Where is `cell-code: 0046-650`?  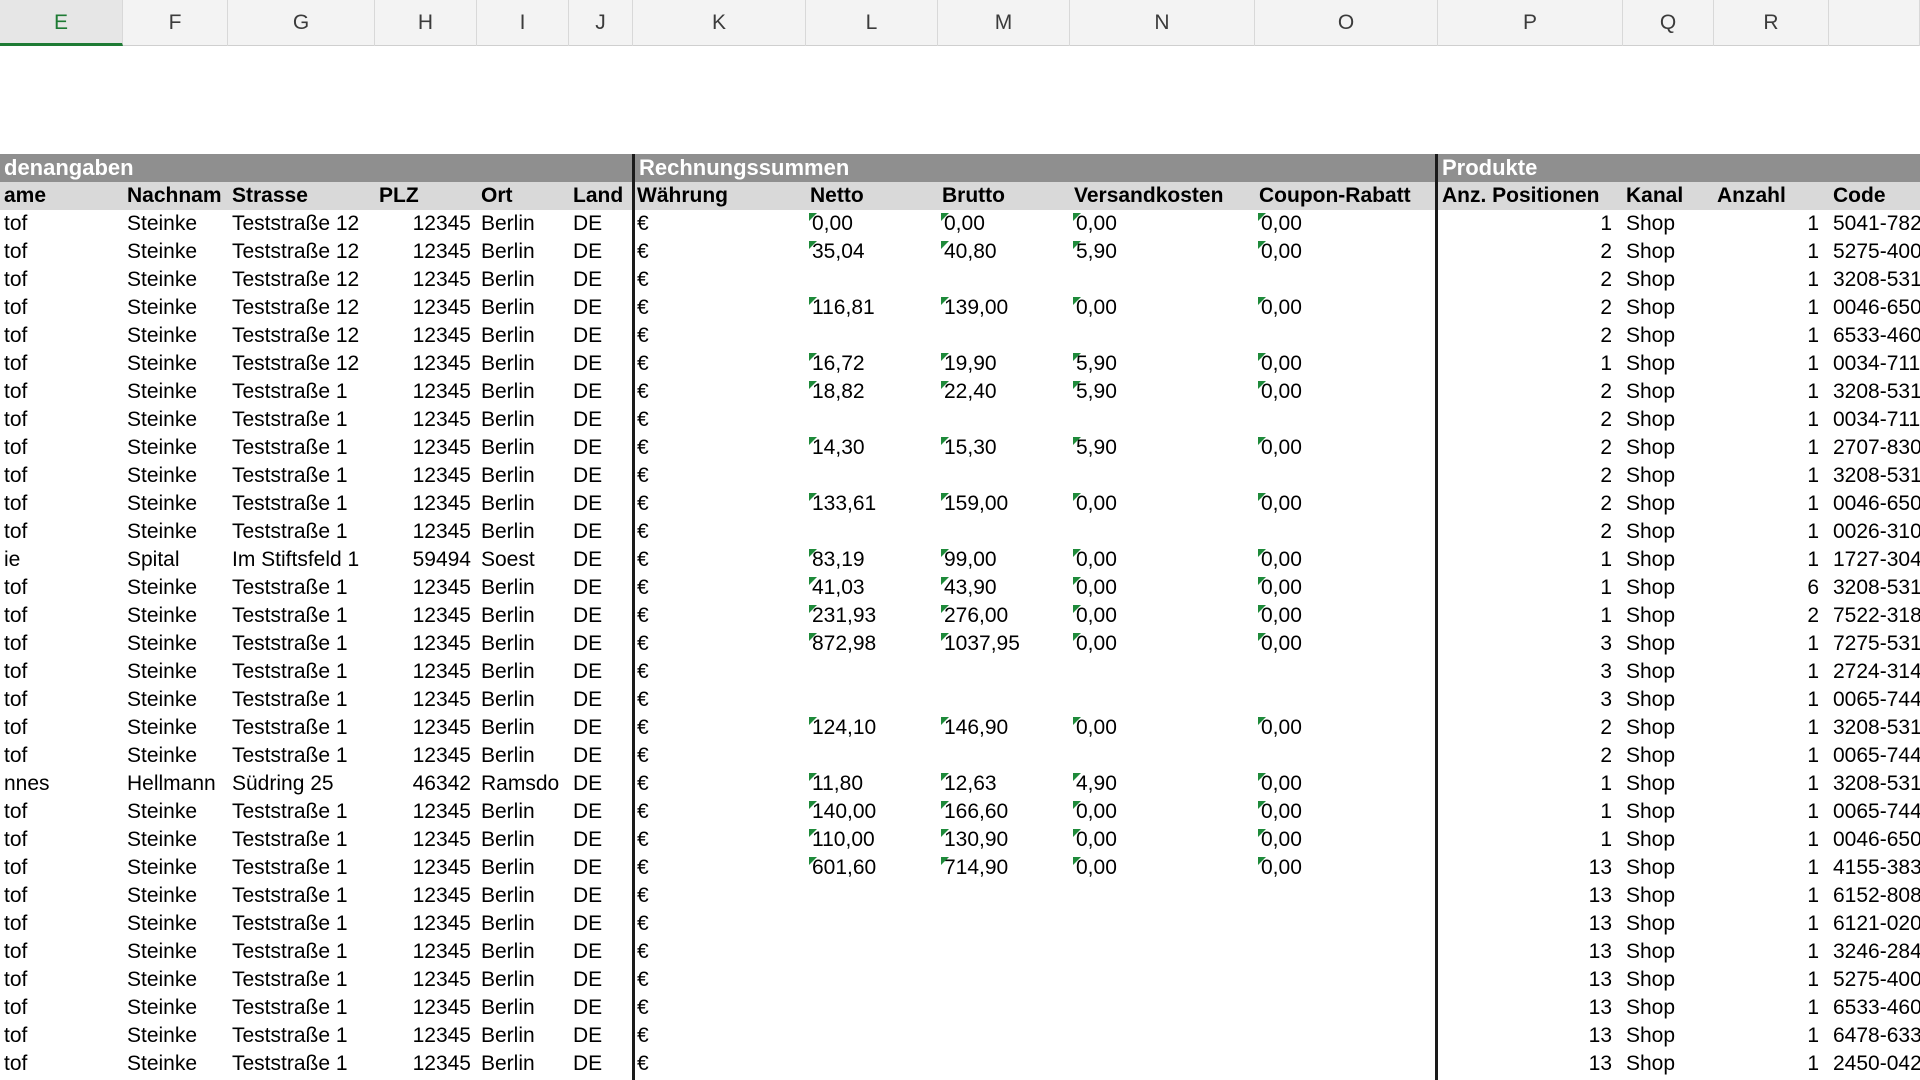 cell-code: 0046-650 is located at coordinates (1874, 308).